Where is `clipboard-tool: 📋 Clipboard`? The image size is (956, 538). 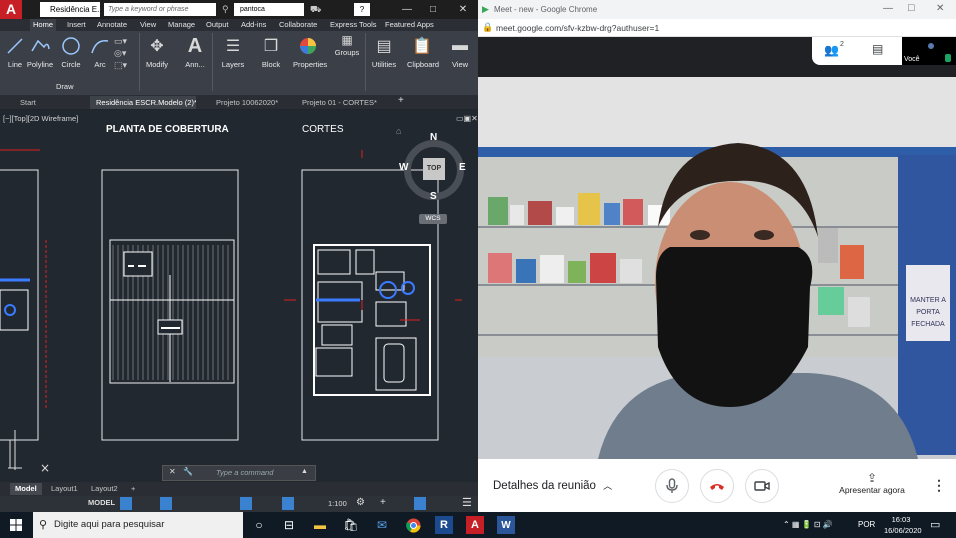 clipboard-tool: 📋 Clipboard is located at coordinates (423, 51).